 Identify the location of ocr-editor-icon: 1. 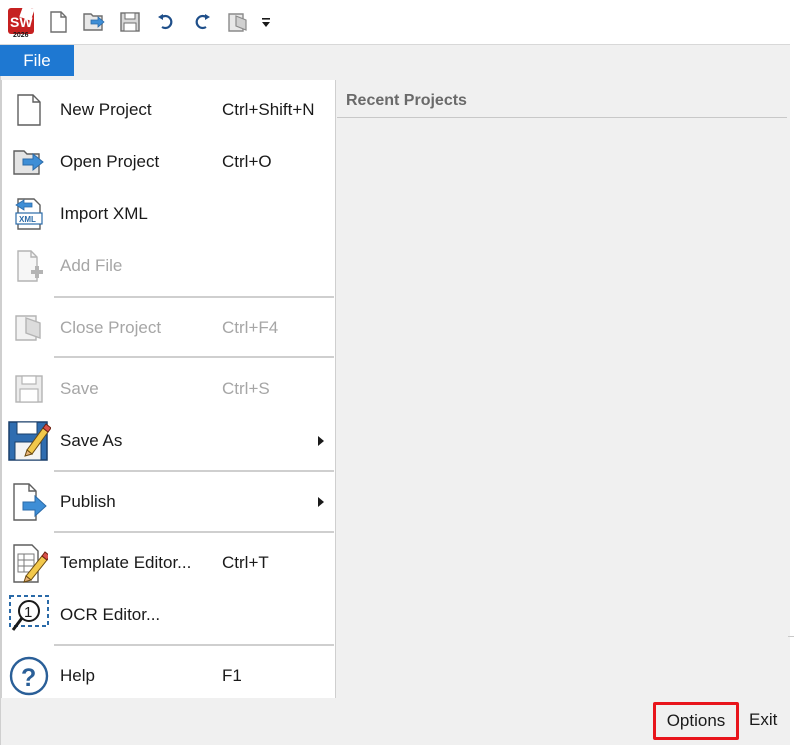
(29, 615).